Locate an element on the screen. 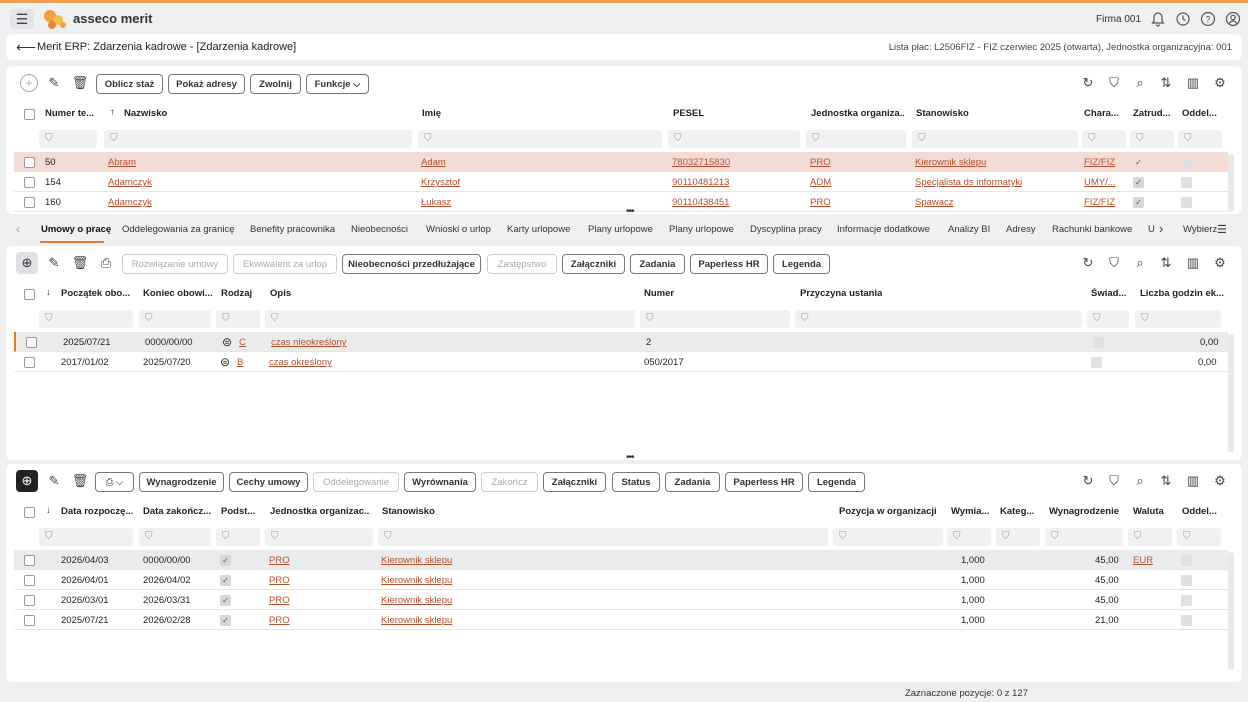 This screenshot has width=1248, height=702. delete-icon: 🗑 is located at coordinates (80, 263).